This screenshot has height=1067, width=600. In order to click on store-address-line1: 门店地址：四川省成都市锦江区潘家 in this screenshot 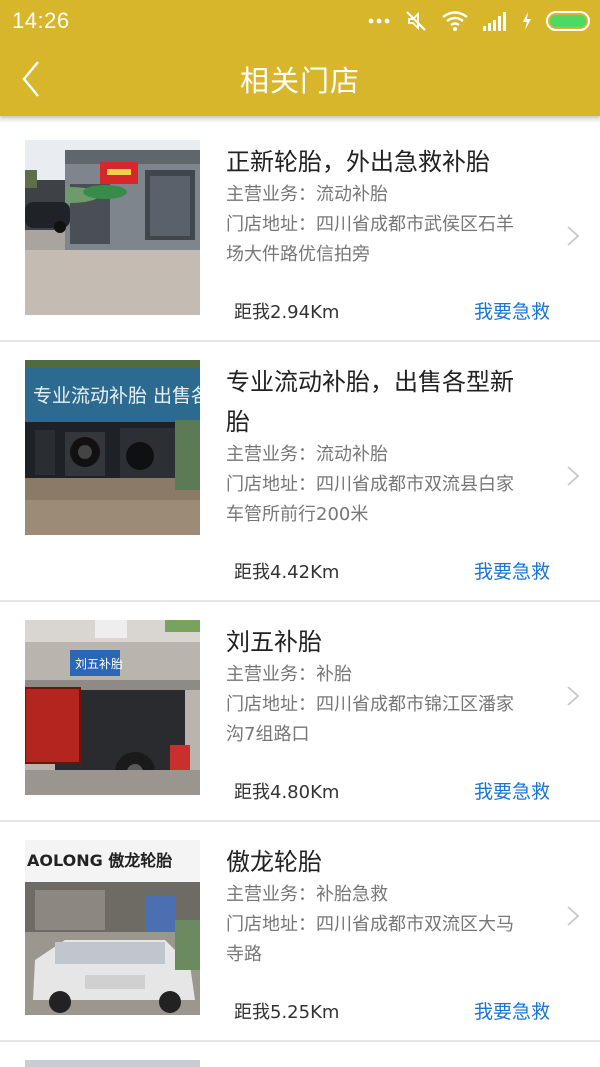, I will do `click(370, 704)`.